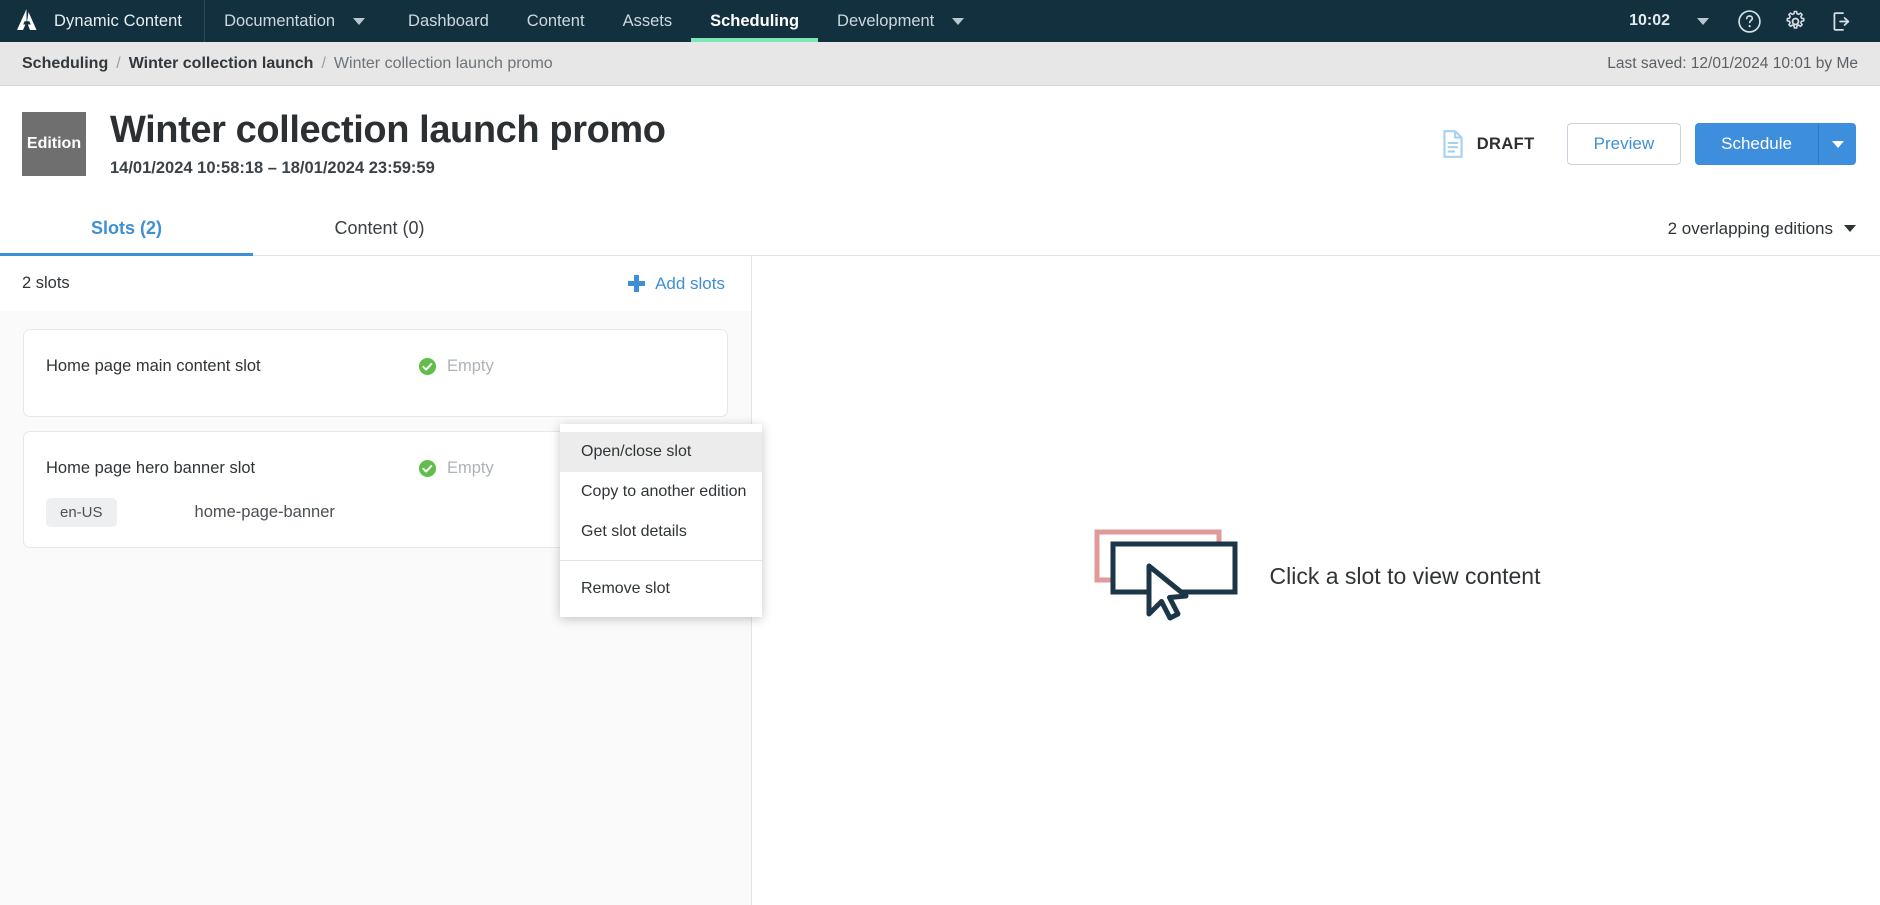 The image size is (1880, 905). I want to click on tab-slots-label: Slots (2), so click(126, 228).